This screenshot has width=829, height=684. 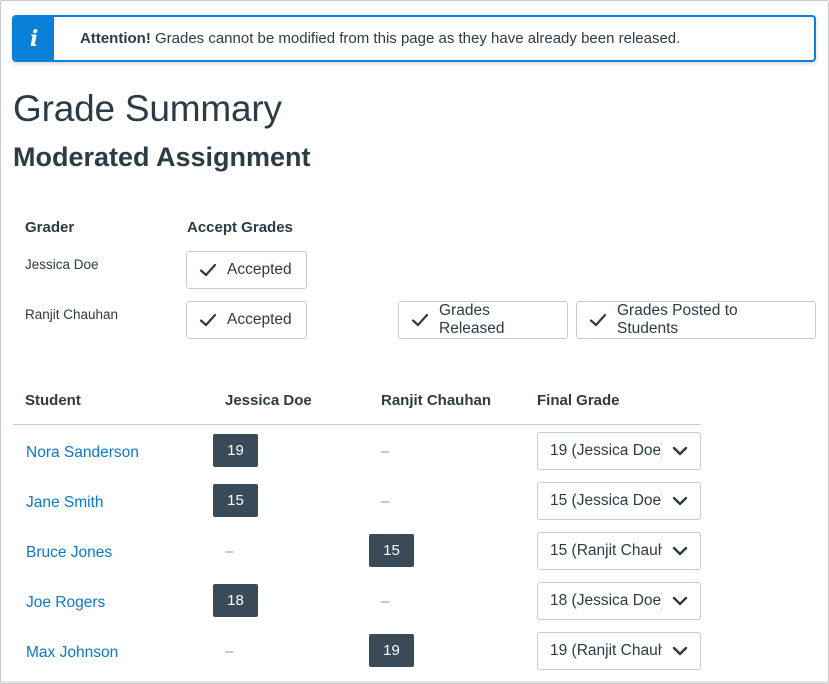 I want to click on student-link: Bruce Jones, so click(x=69, y=553).